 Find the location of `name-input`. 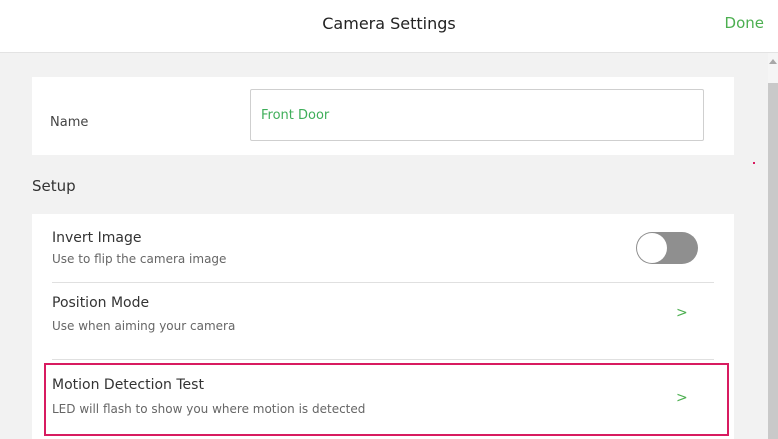

name-input is located at coordinates (477, 115).